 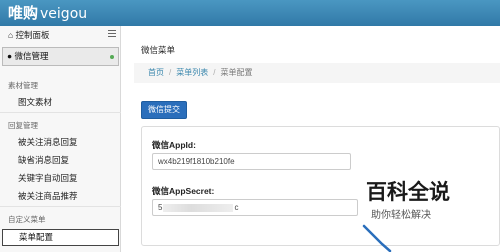 I want to click on sidebar-group-title: 回复管理, so click(x=23, y=125).